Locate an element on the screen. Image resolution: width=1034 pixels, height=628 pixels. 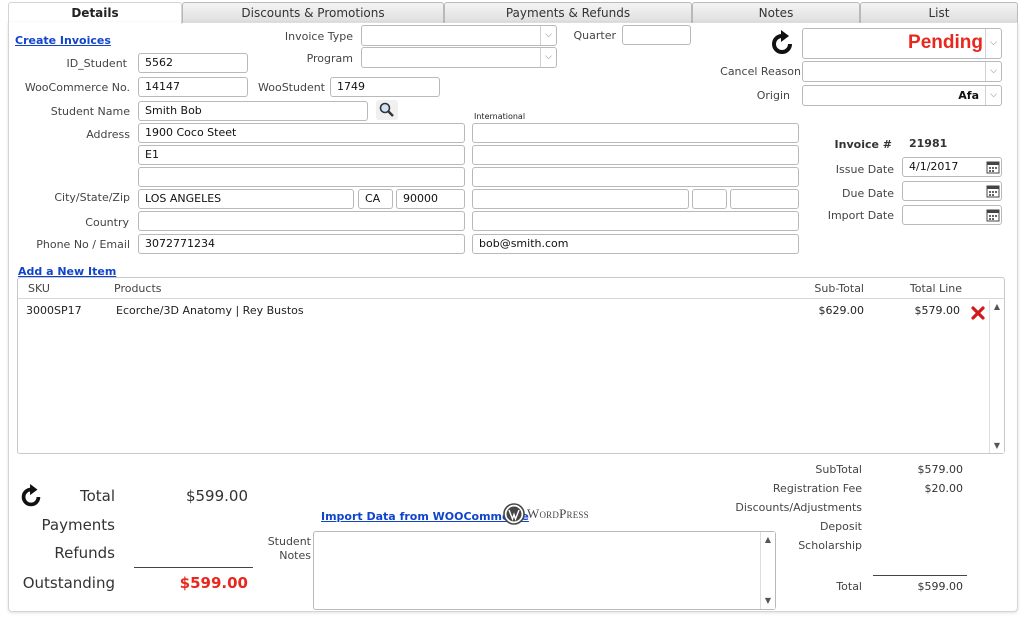
phone-input: 3072771234 is located at coordinates (301, 244).